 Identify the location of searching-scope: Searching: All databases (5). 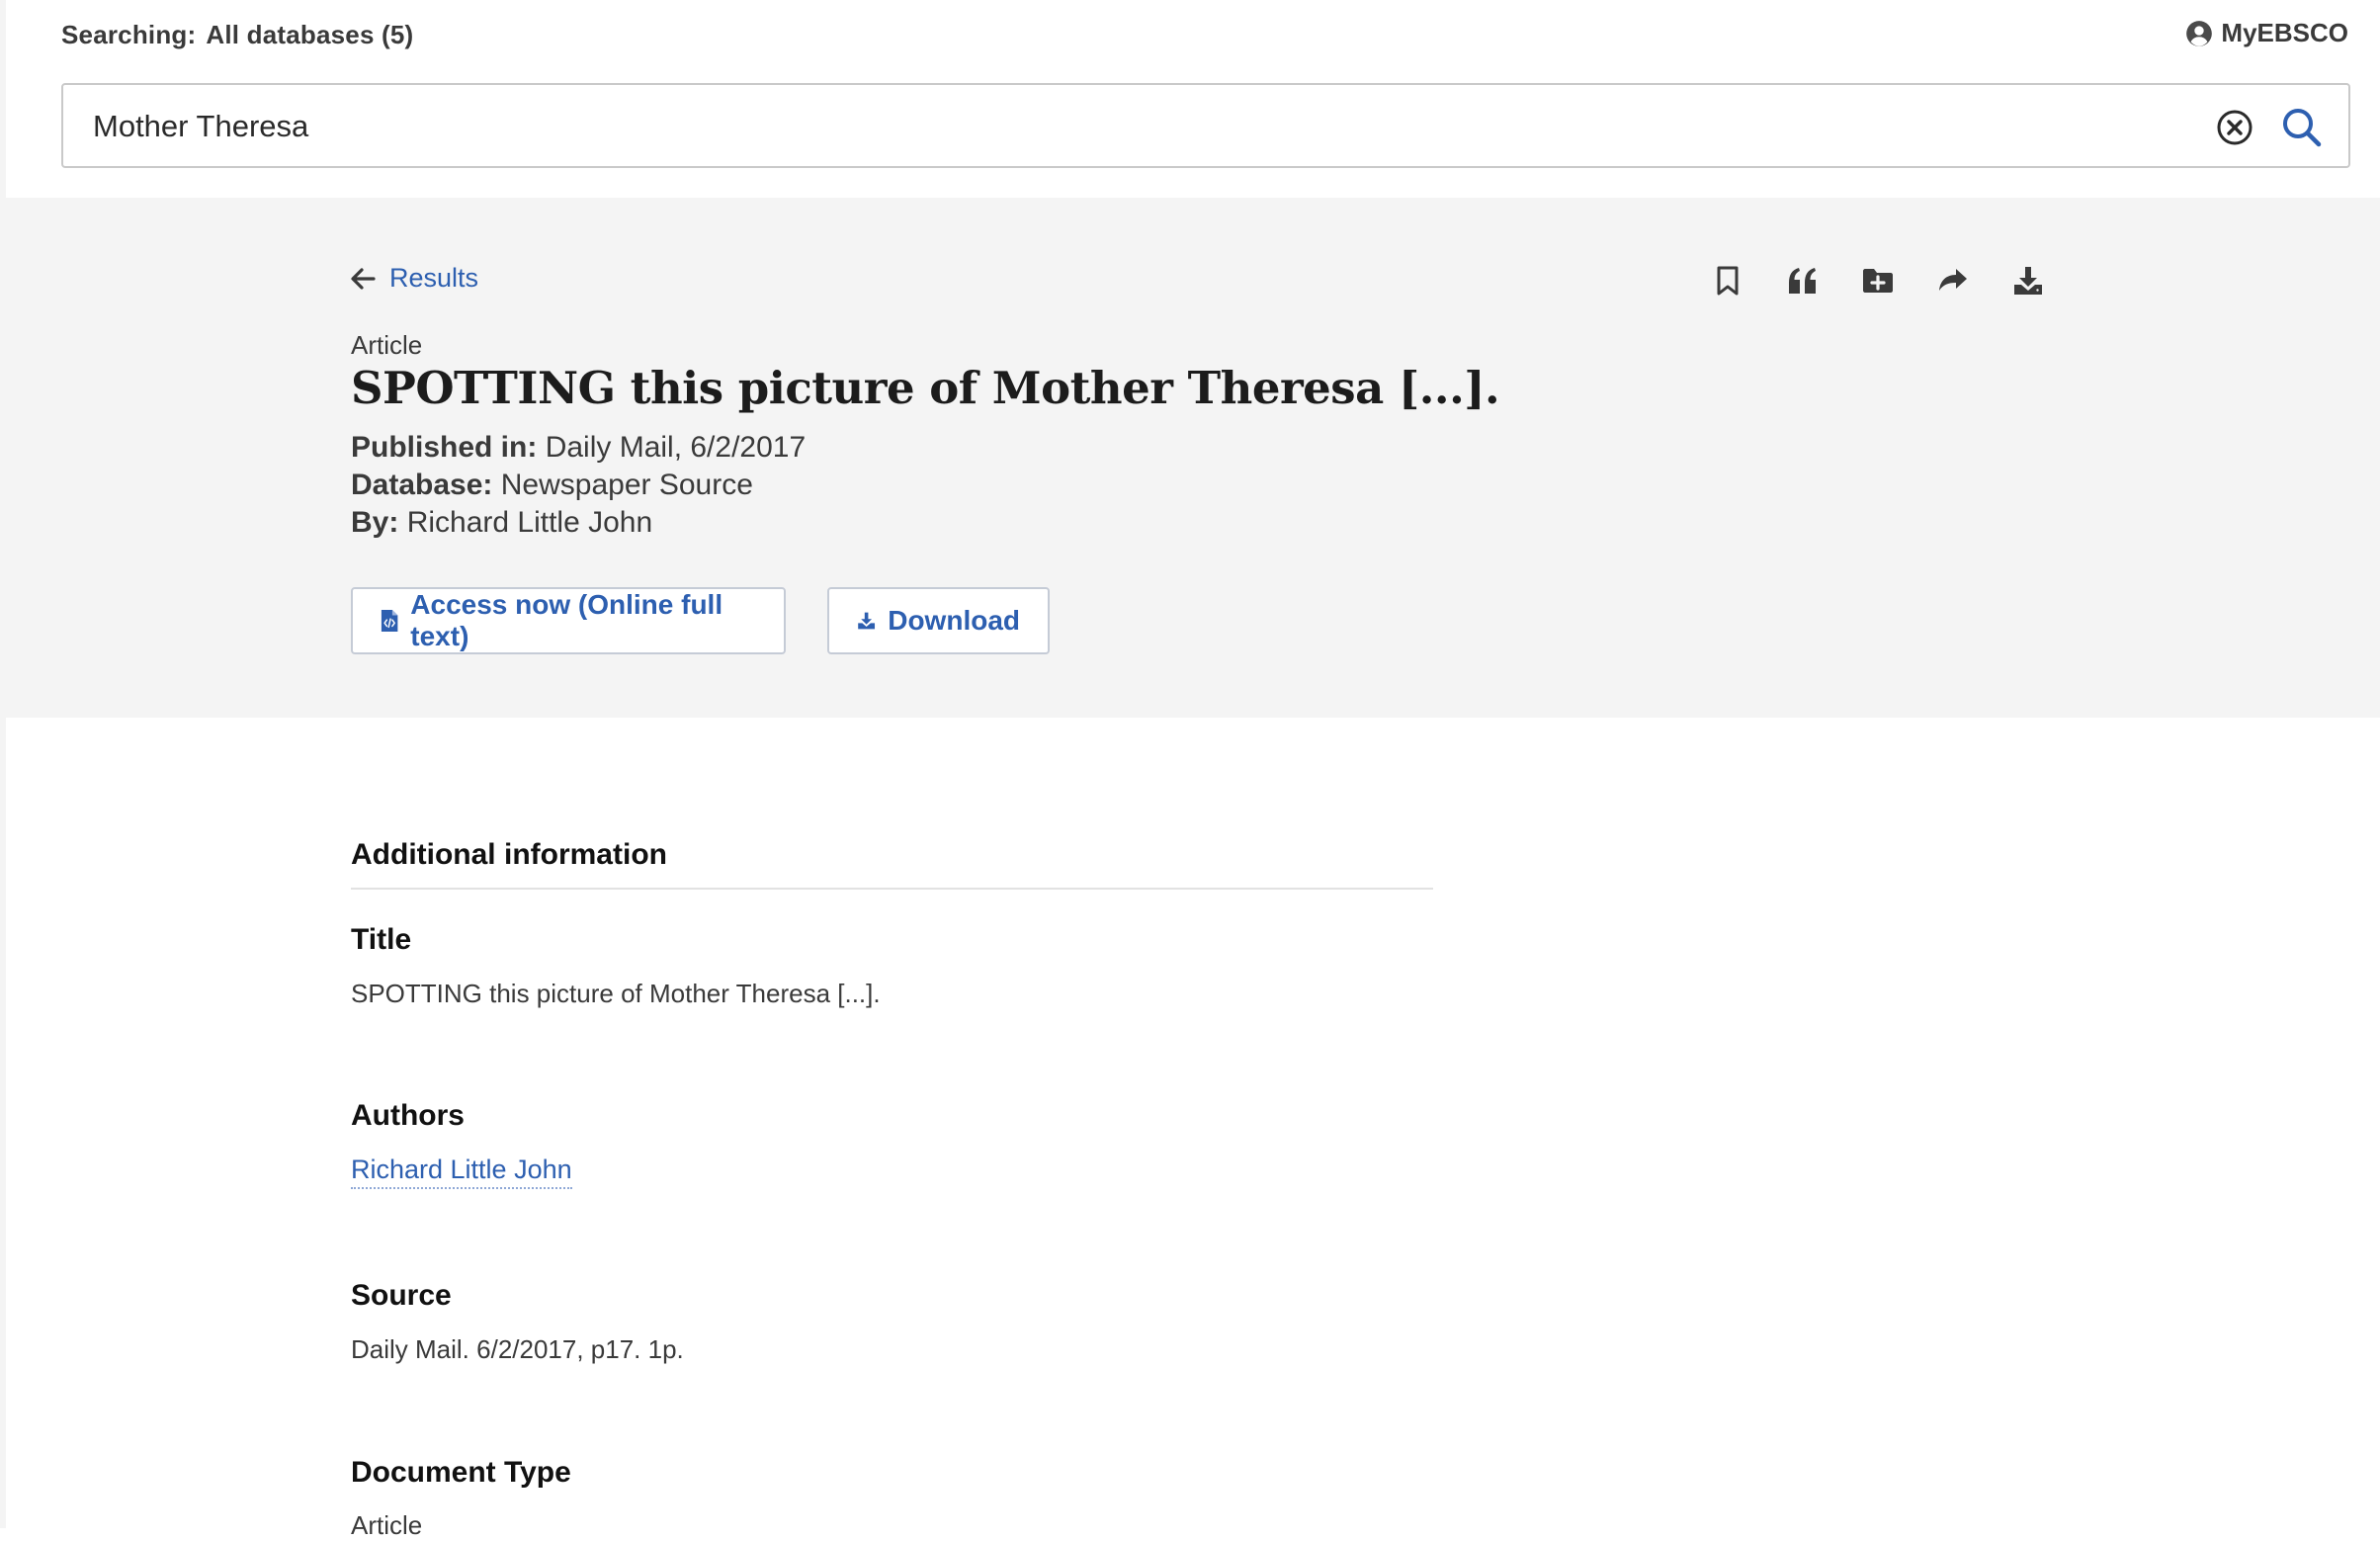
(237, 35).